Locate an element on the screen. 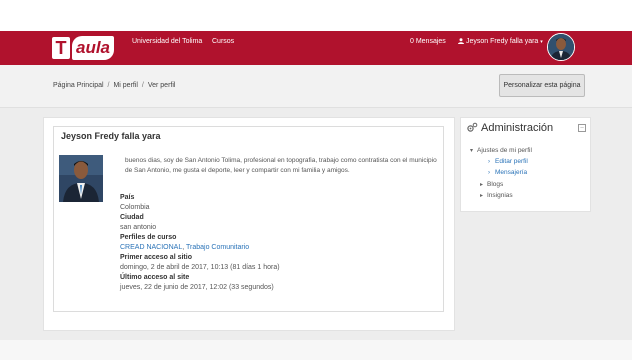 The height and width of the screenshot is (360, 640). country-label: País is located at coordinates (127, 197).